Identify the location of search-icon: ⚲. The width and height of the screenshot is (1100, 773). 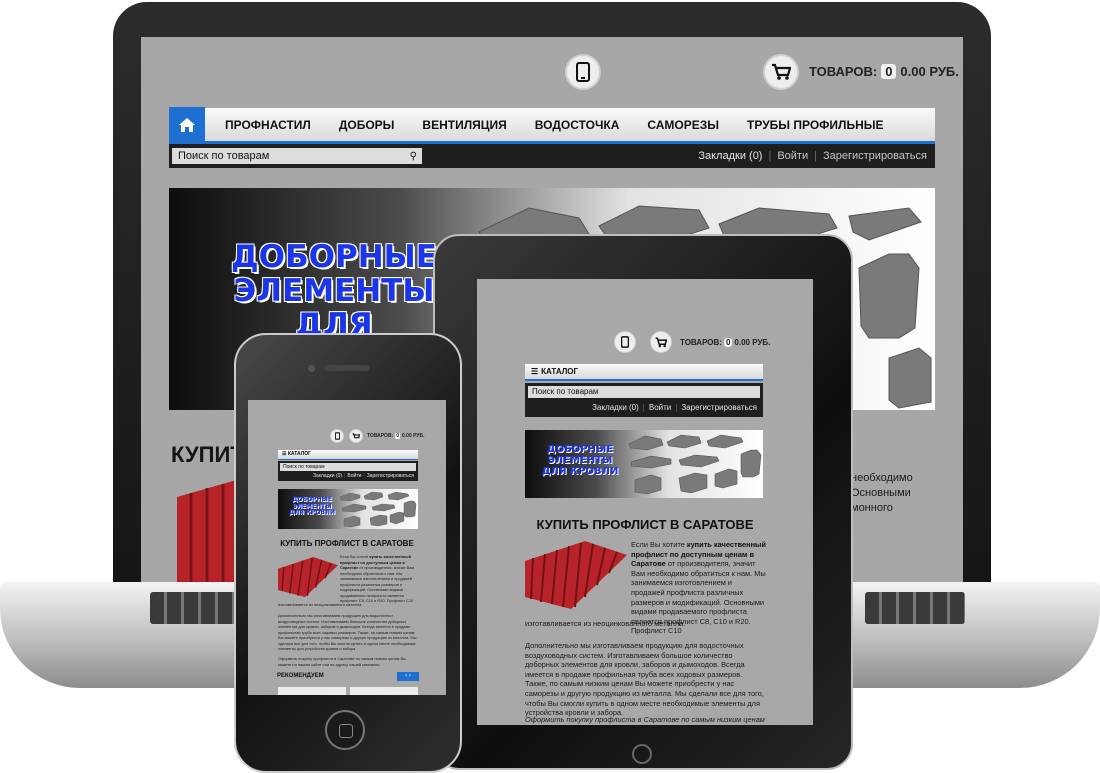
(416, 156).